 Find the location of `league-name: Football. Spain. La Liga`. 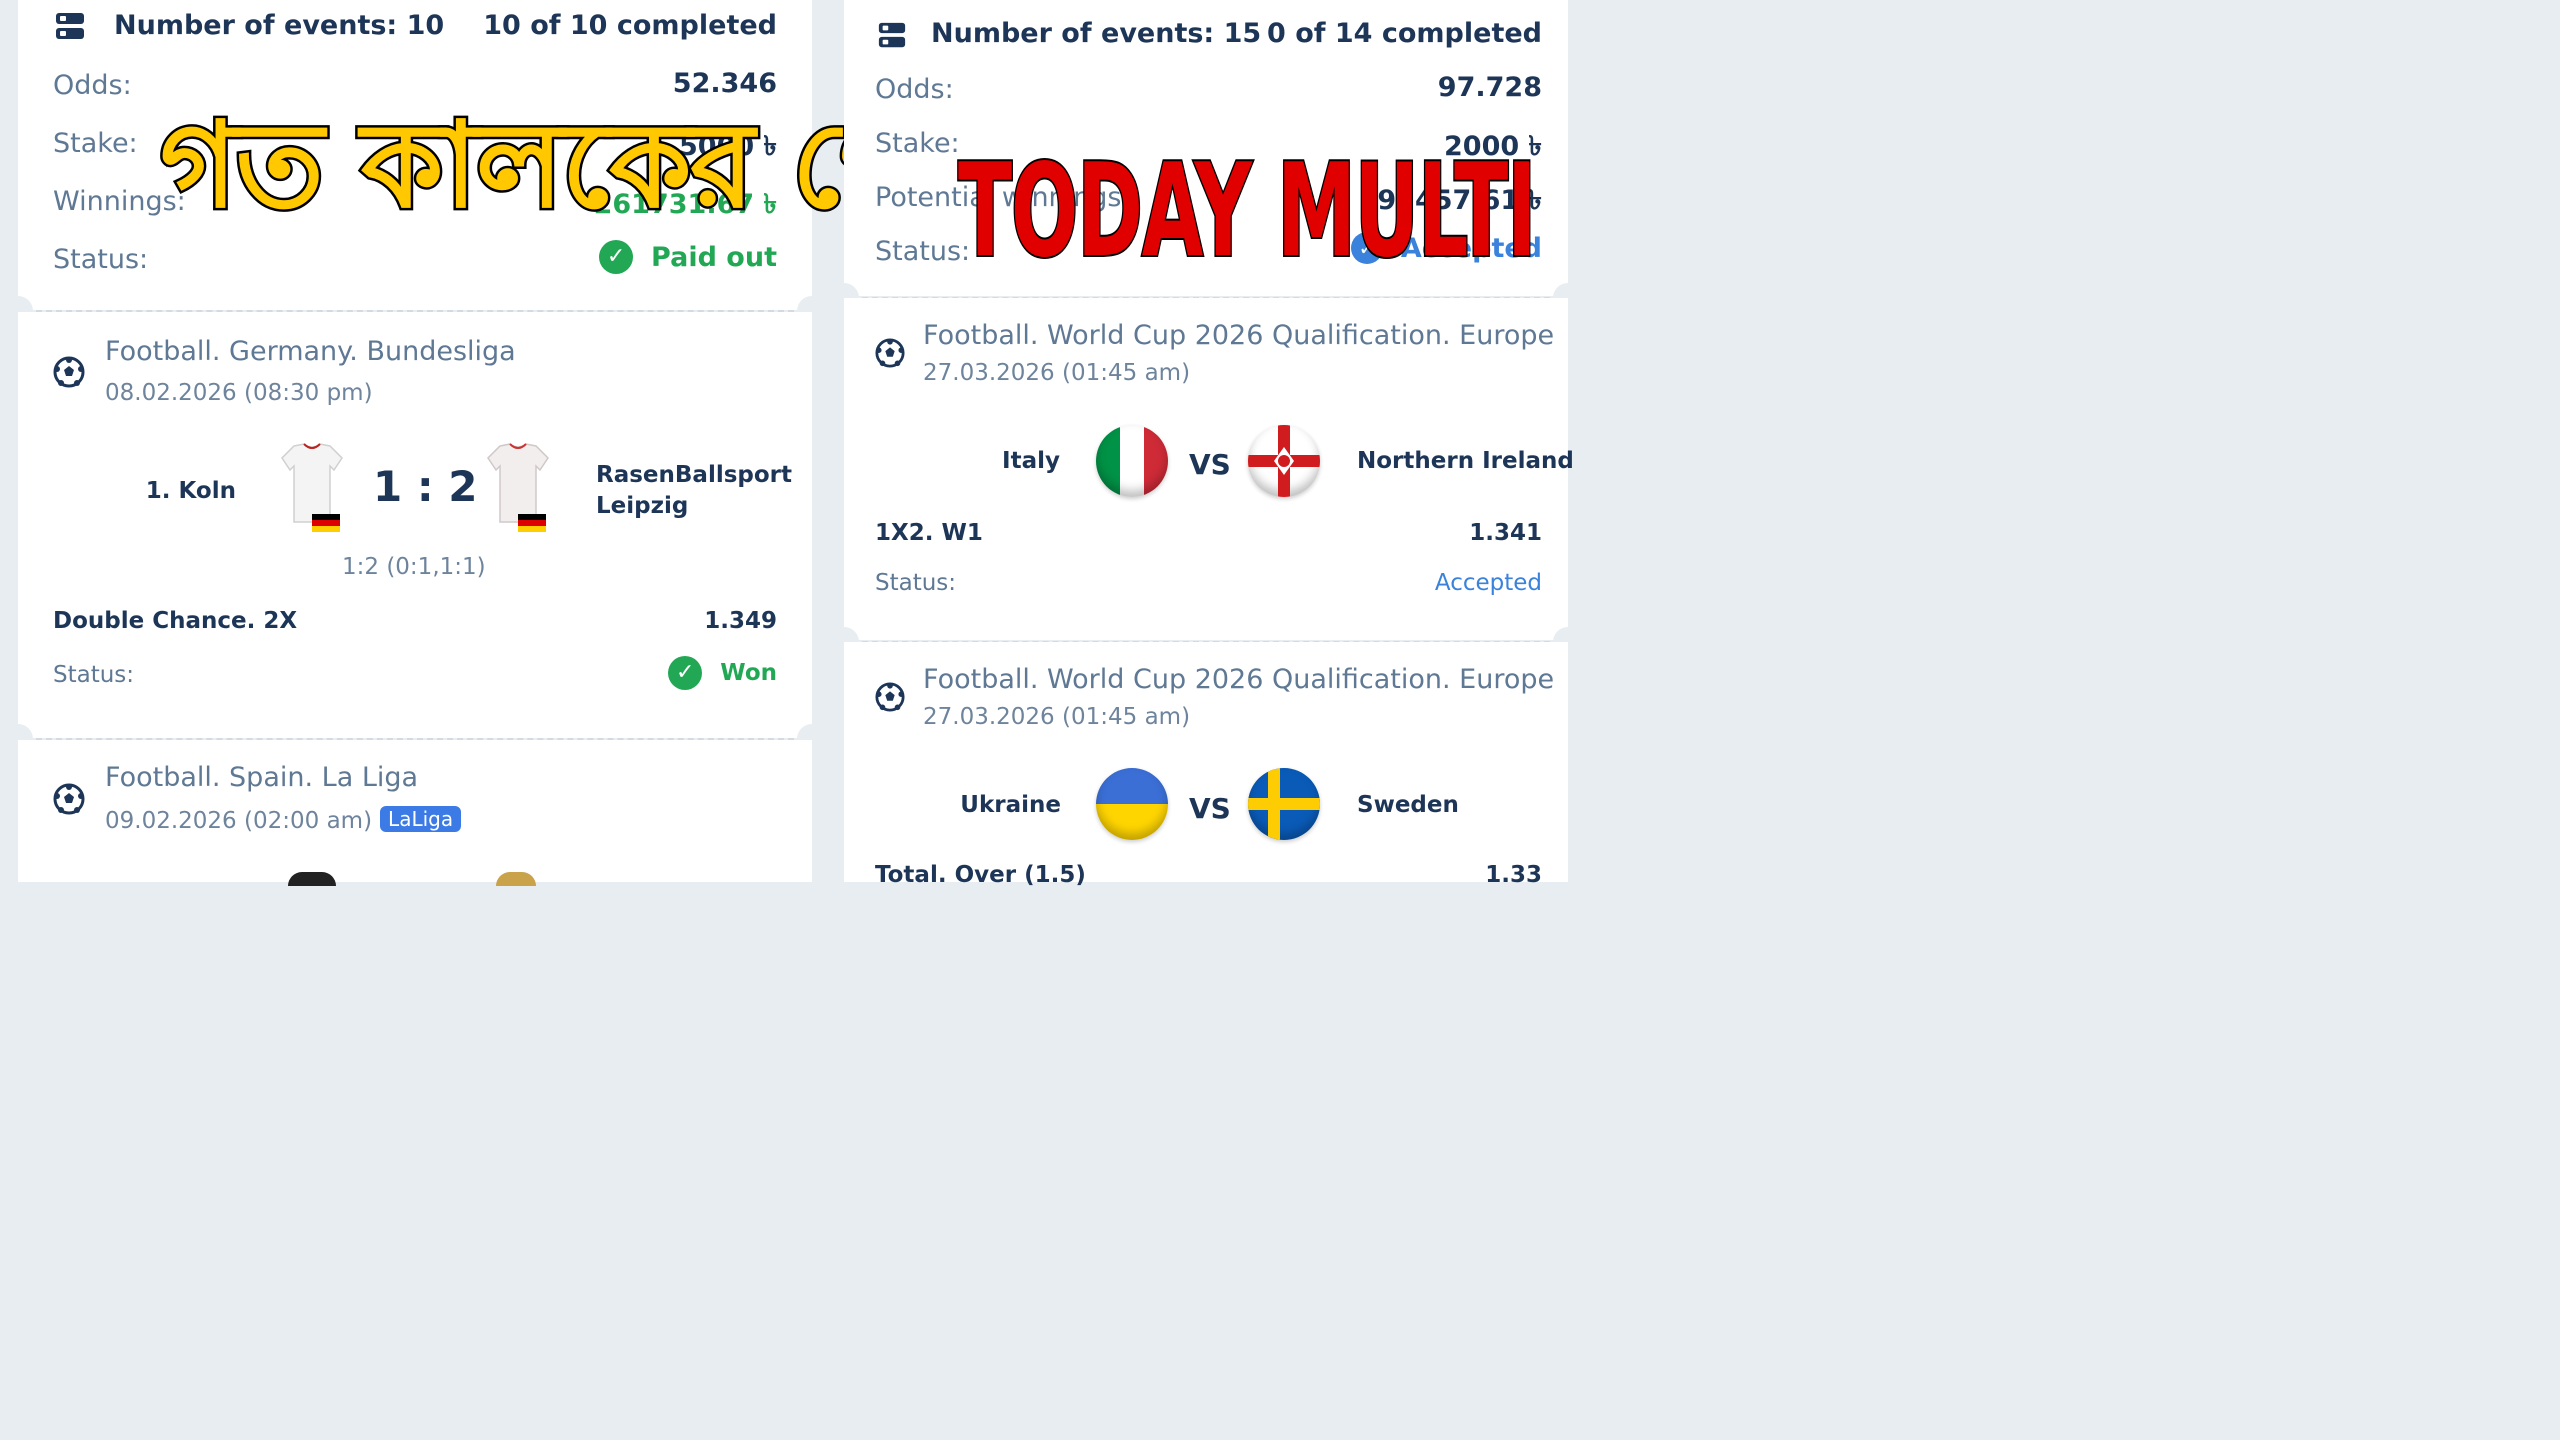

league-name: Football. Spain. La Liga is located at coordinates (262, 777).